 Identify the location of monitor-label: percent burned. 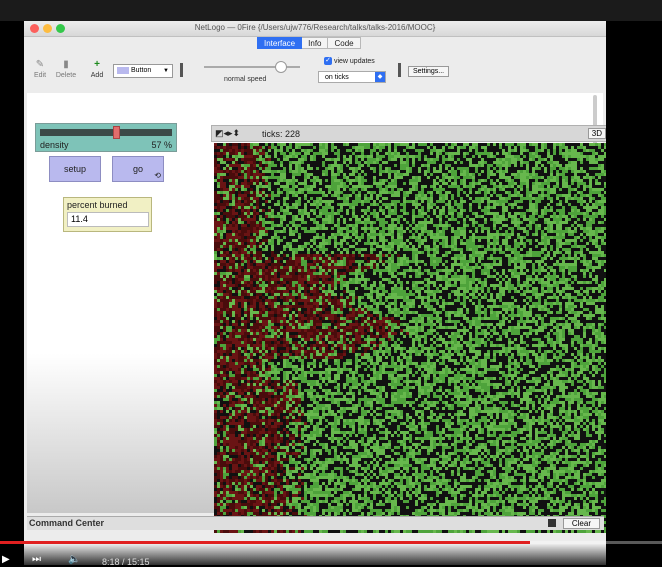
(97, 205).